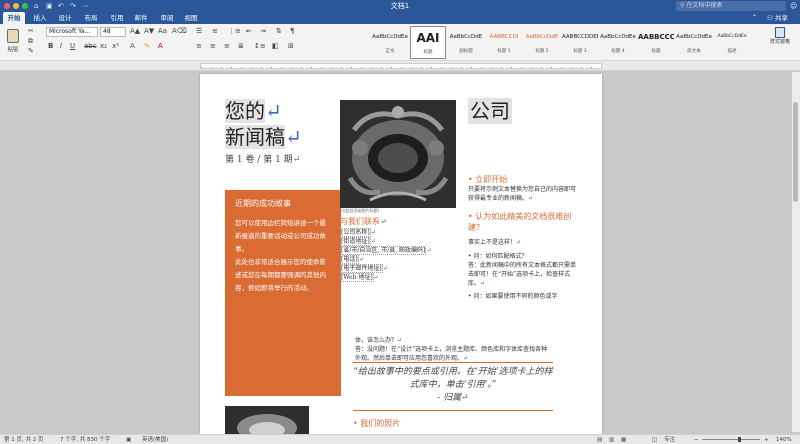 Image resolution: width=800 pixels, height=444 pixels. Describe the element at coordinates (376, 423) in the screenshot. I see `section-heading-photos: • 我们的照片` at that location.